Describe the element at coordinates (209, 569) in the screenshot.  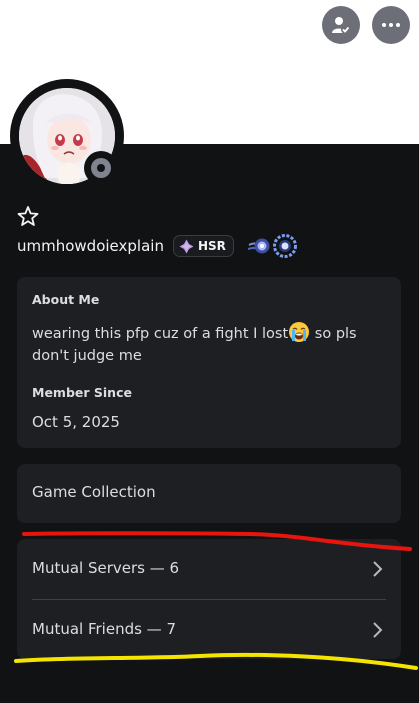
I see `mutual-servers-button: Mutual Servers — 6` at that location.